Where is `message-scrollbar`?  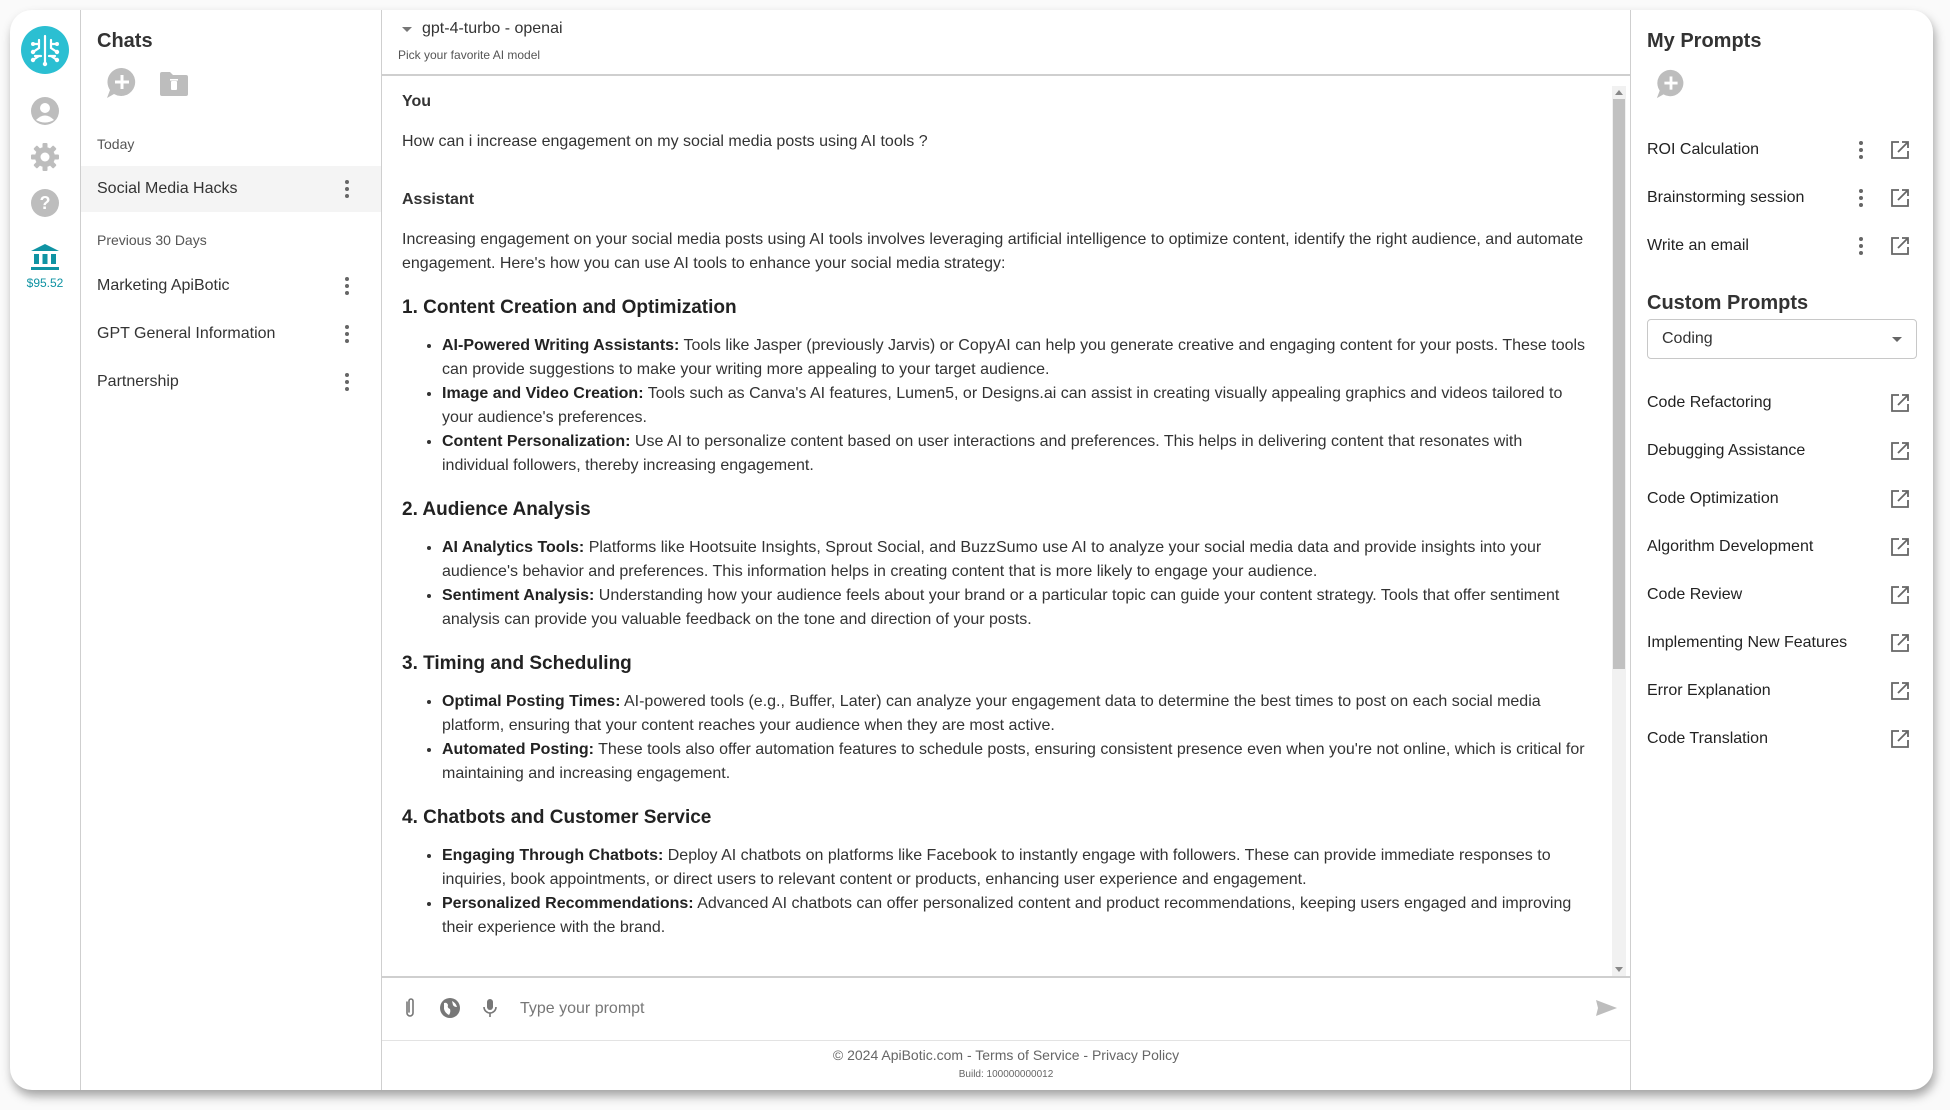 message-scrollbar is located at coordinates (1619, 531).